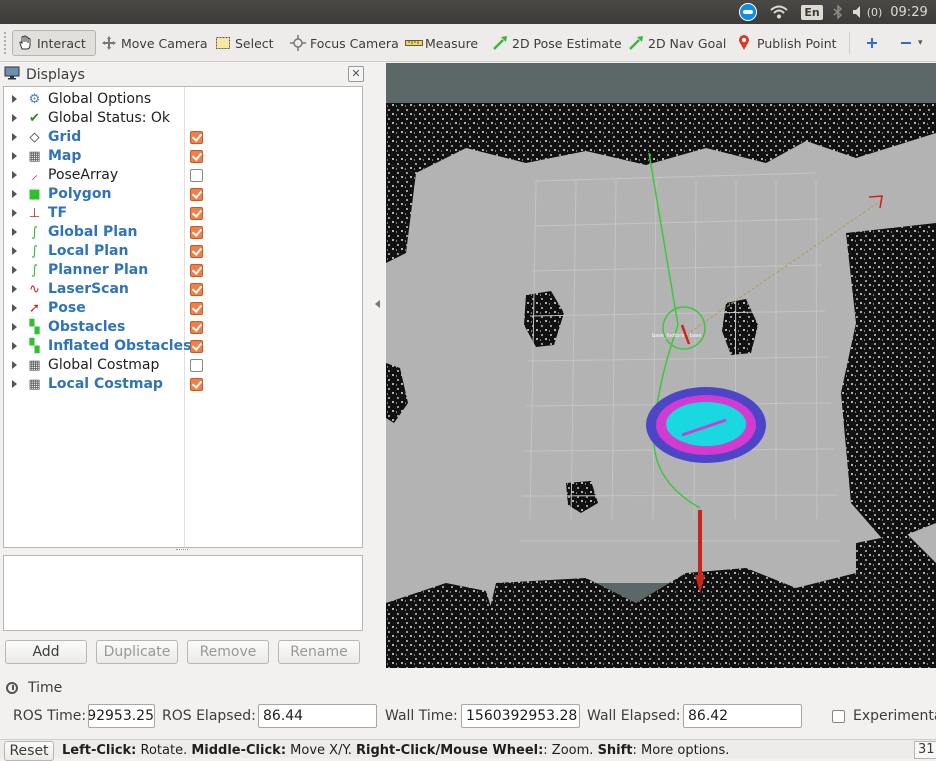 The image size is (936, 761). What do you see at coordinates (183, 175) in the screenshot?
I see `display-item-posearray: ⸝ PoseArray` at bounding box center [183, 175].